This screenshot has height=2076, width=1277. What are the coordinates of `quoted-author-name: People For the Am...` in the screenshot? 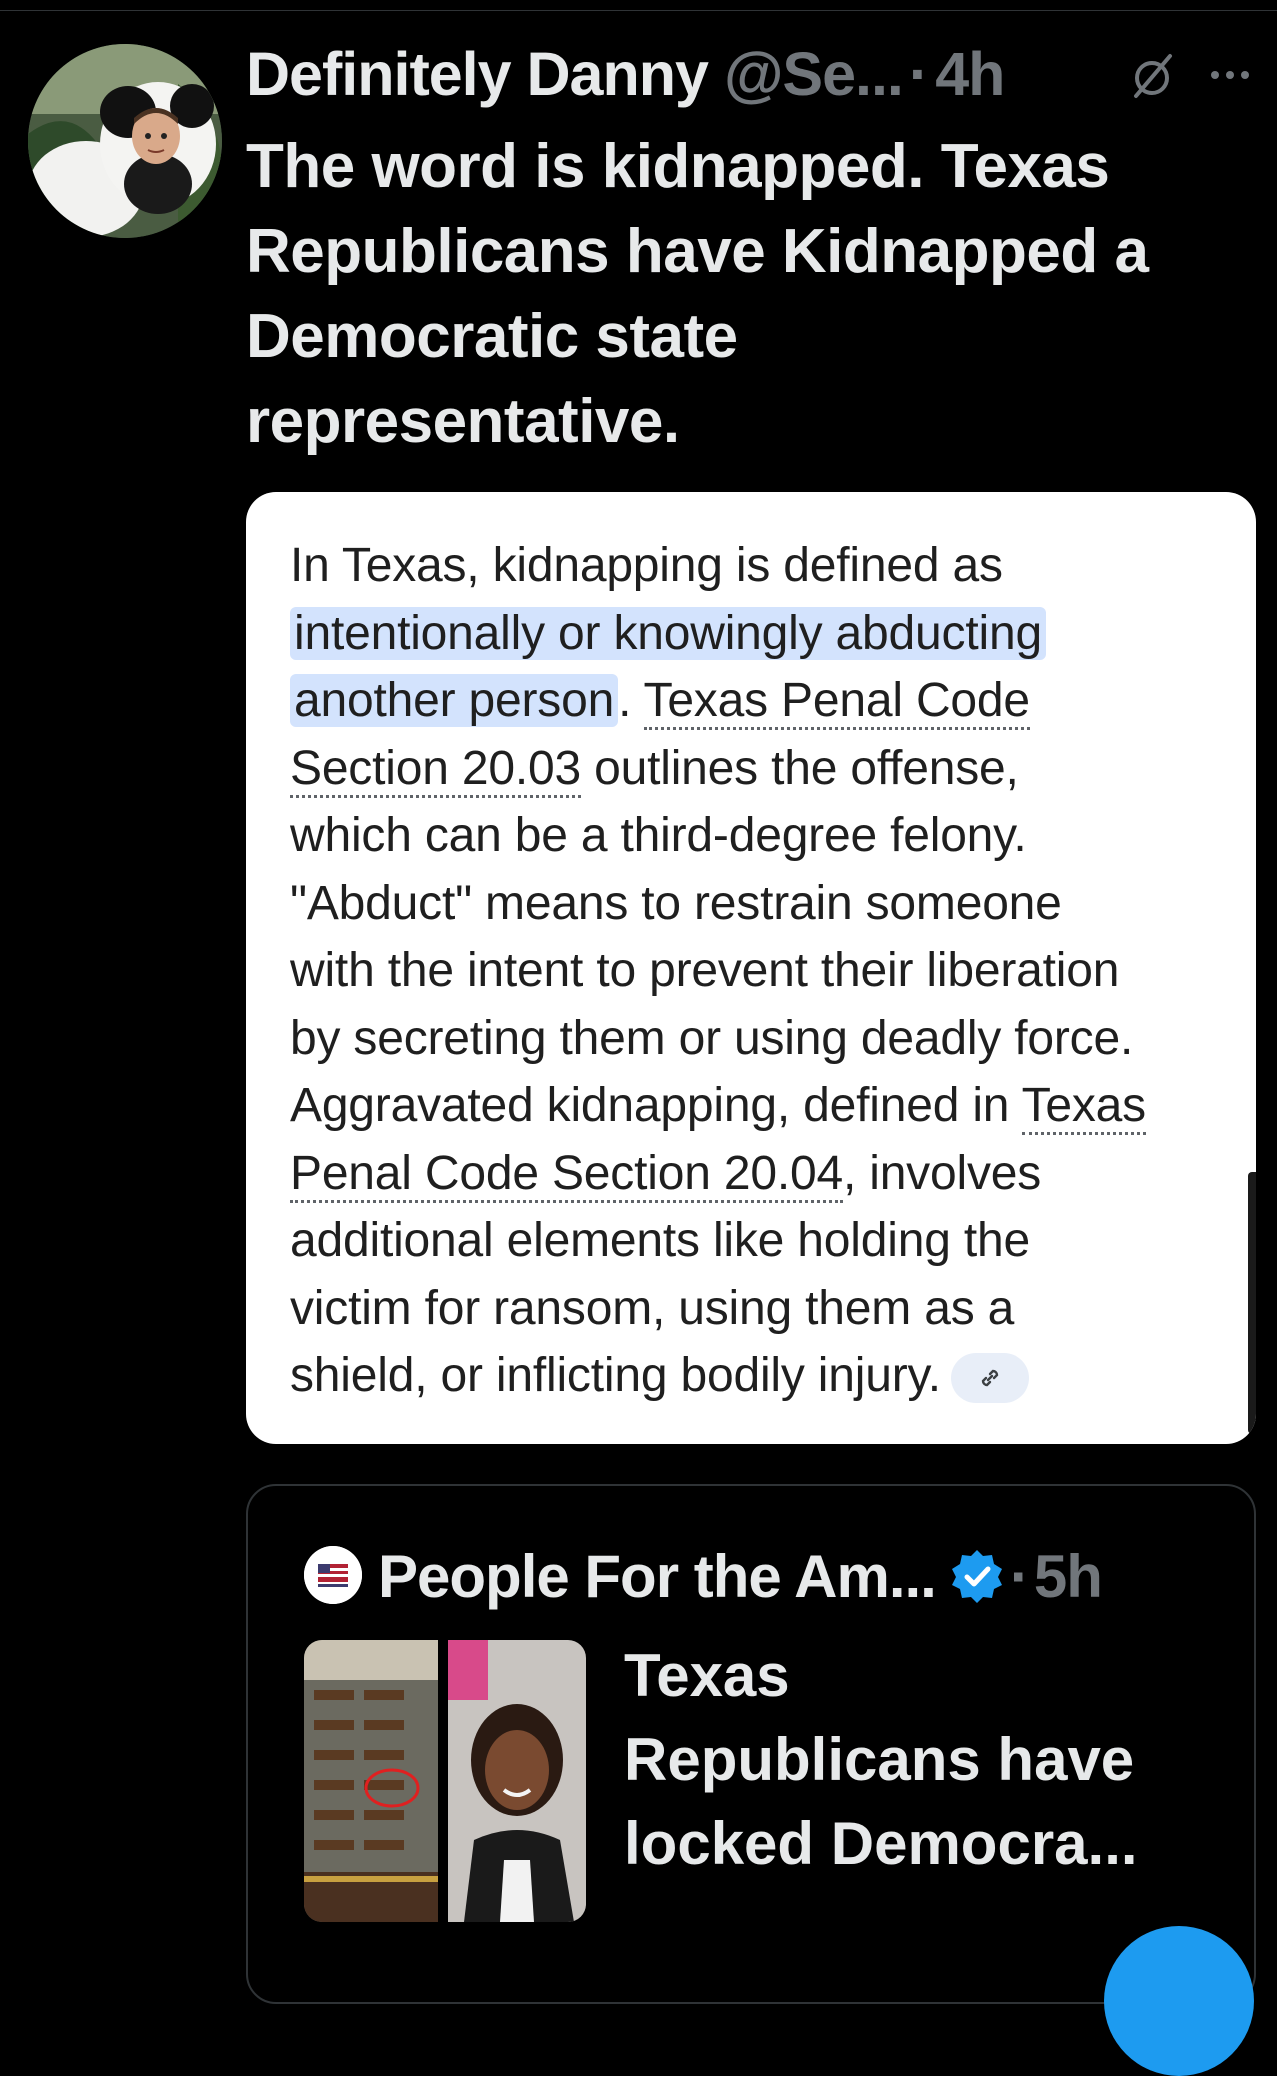 It's located at (657, 1576).